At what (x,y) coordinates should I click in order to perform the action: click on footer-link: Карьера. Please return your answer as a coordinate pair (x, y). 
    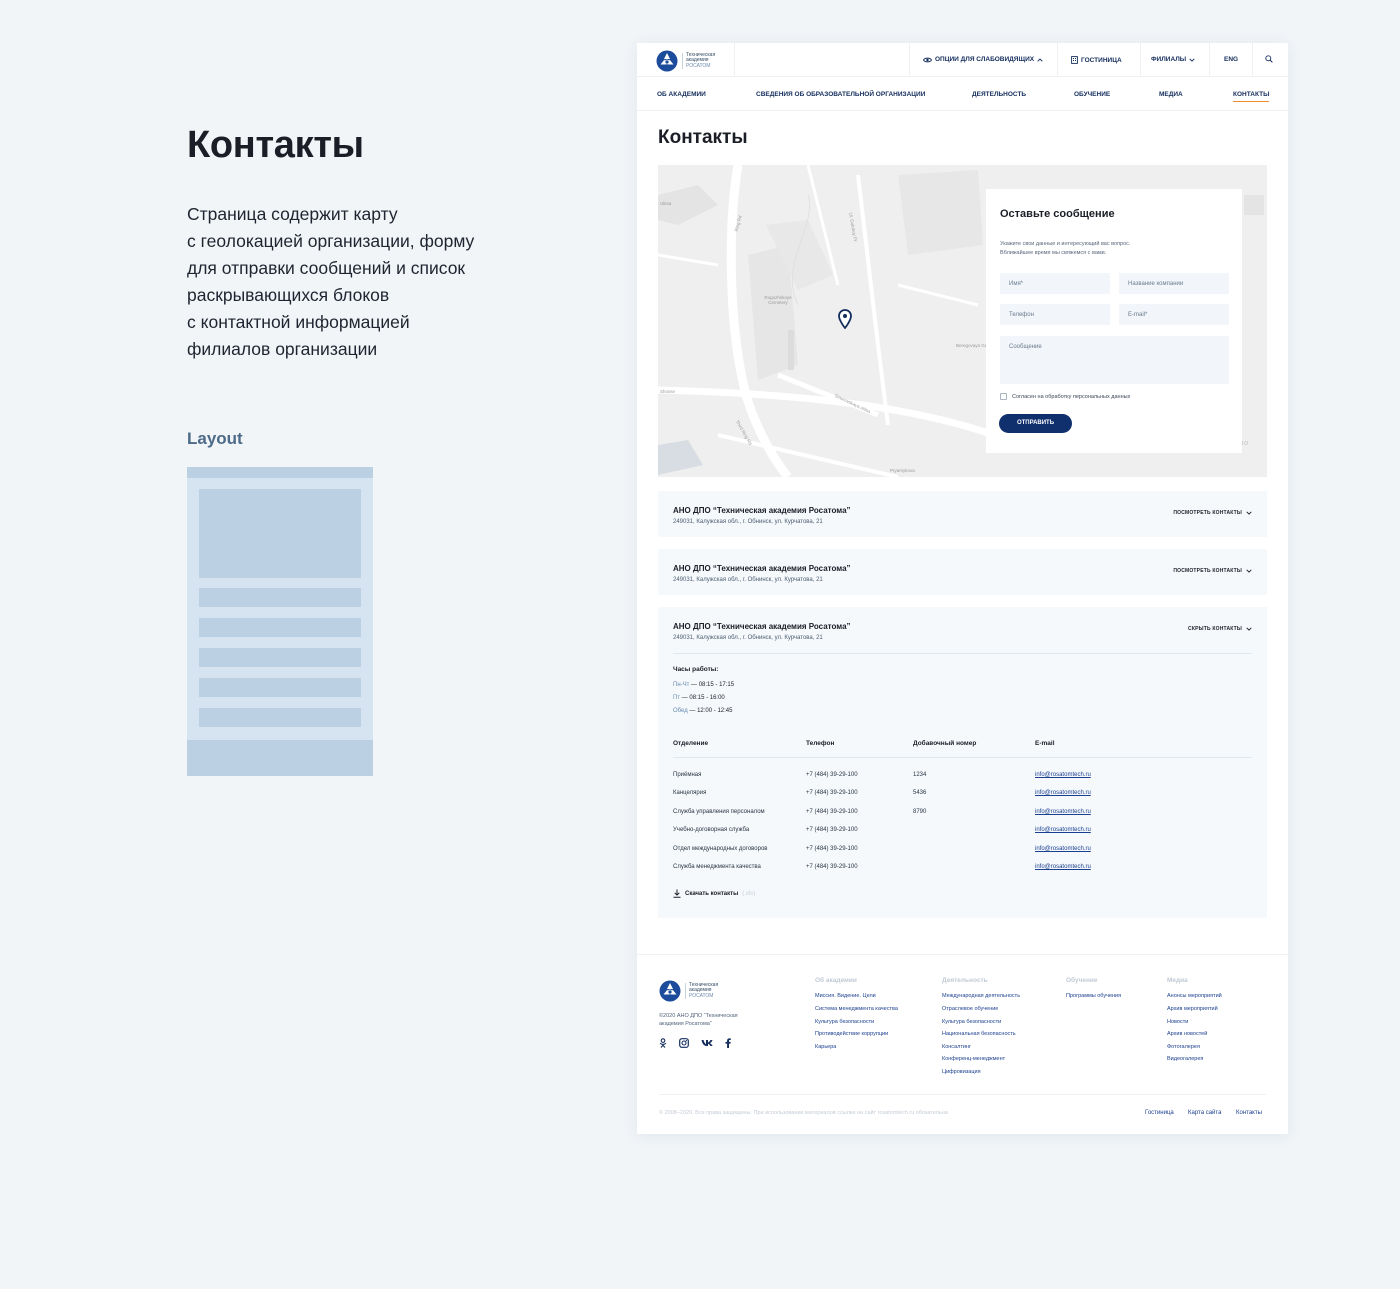
    Looking at the image, I should click on (825, 1047).